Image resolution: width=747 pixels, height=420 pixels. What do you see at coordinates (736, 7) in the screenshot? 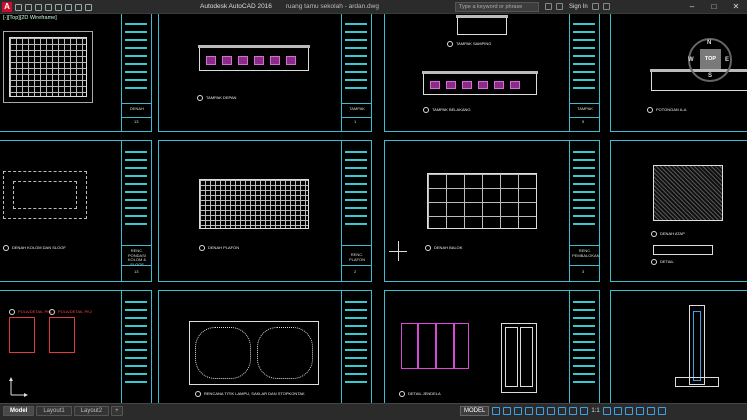
I see `close-button: ✕` at bounding box center [736, 7].